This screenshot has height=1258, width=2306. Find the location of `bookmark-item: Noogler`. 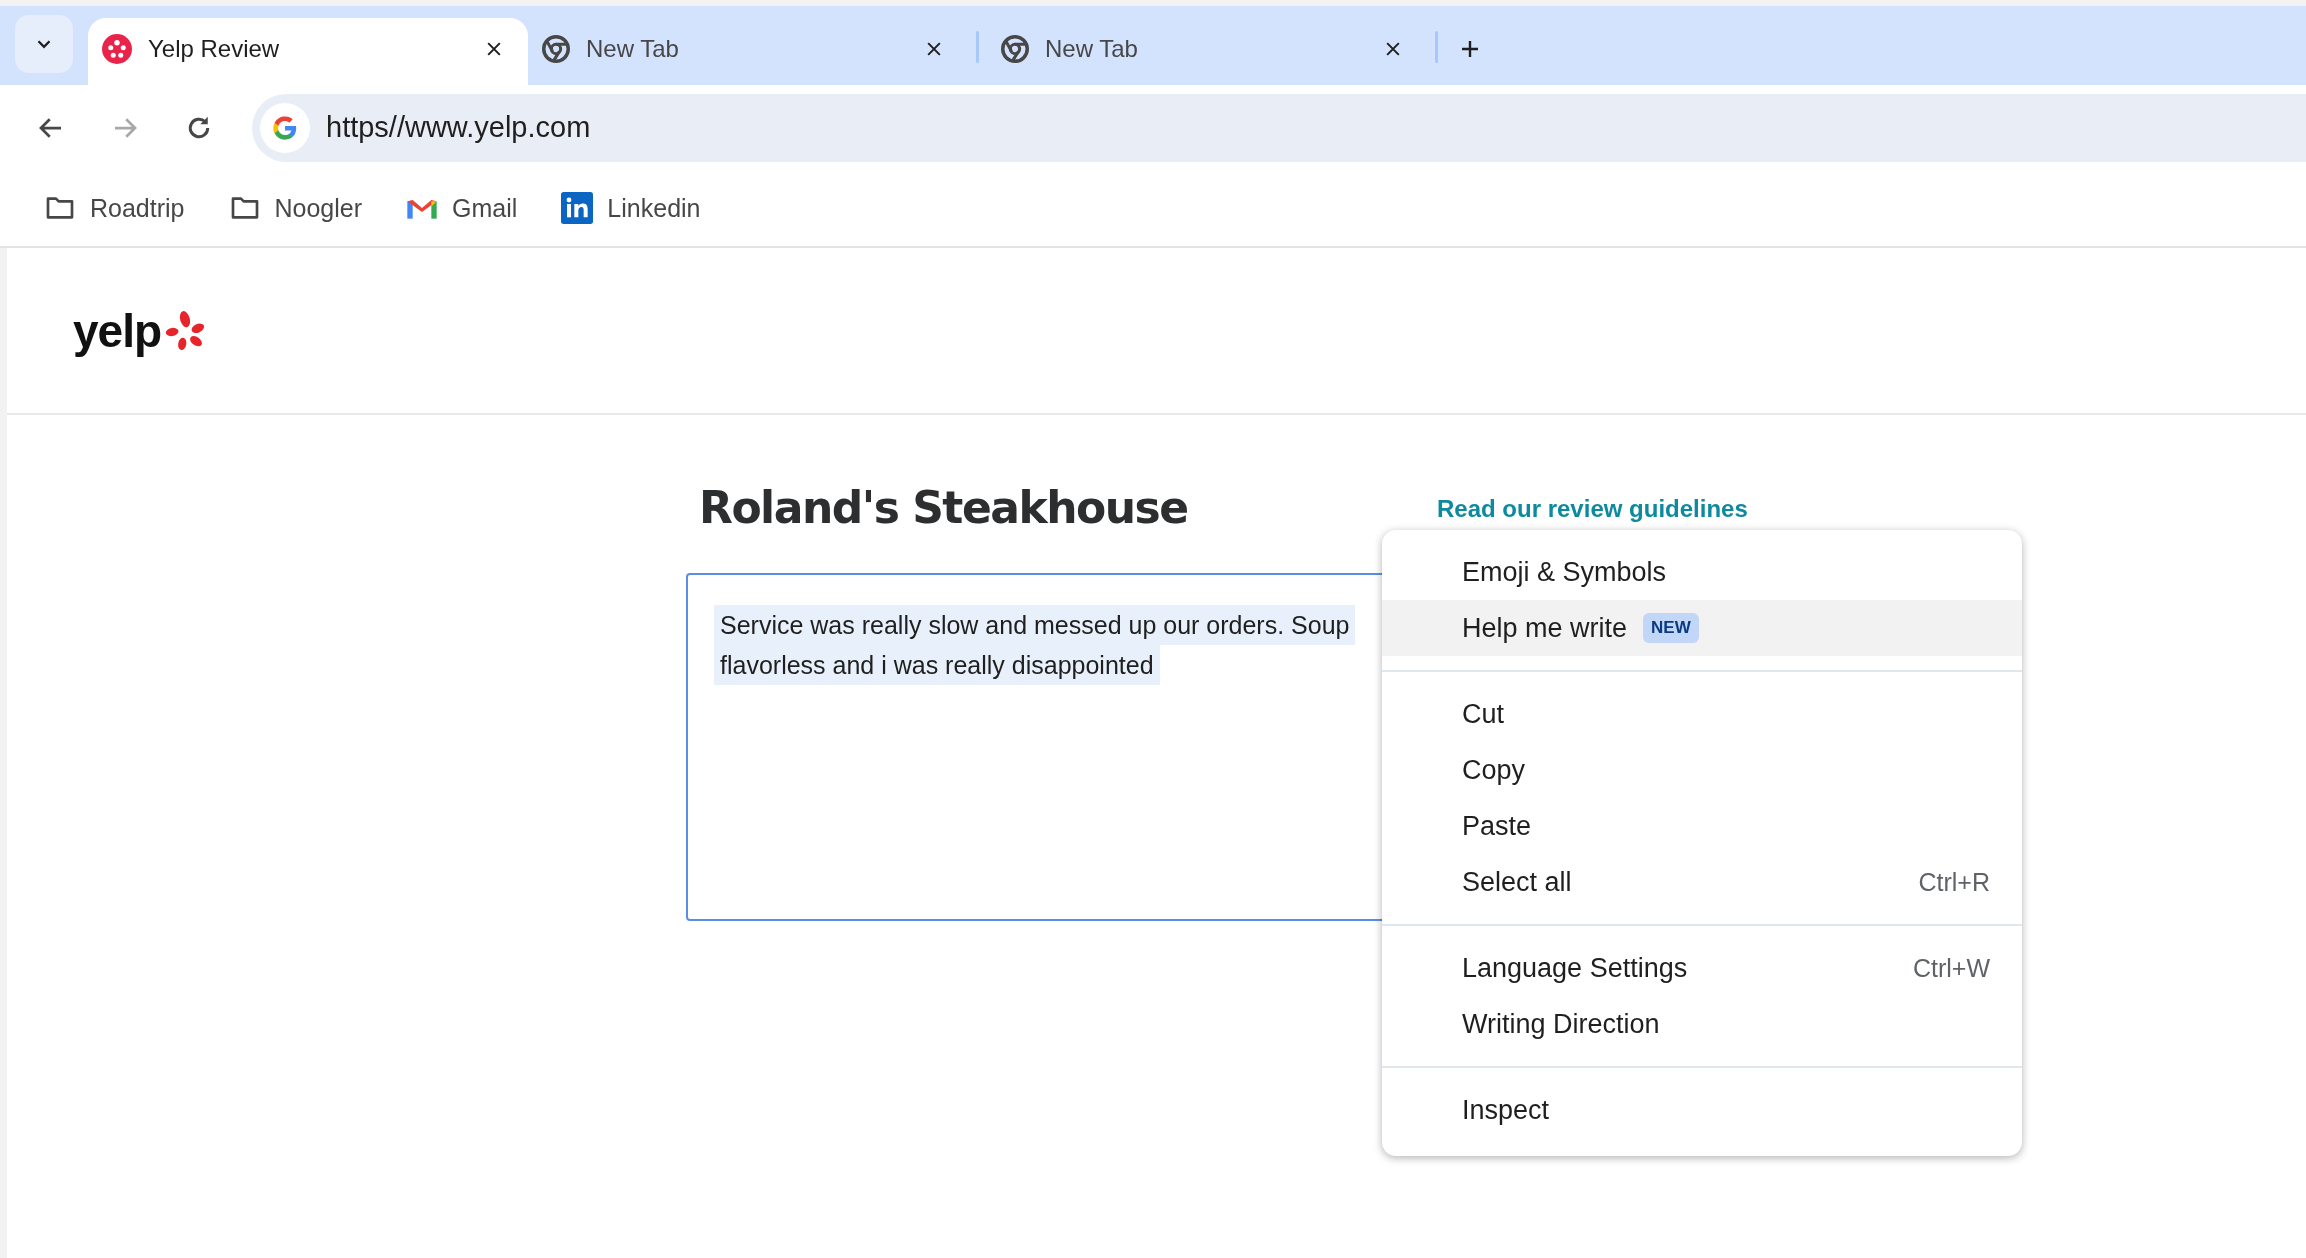

bookmark-item: Noogler is located at coordinates (295, 208).